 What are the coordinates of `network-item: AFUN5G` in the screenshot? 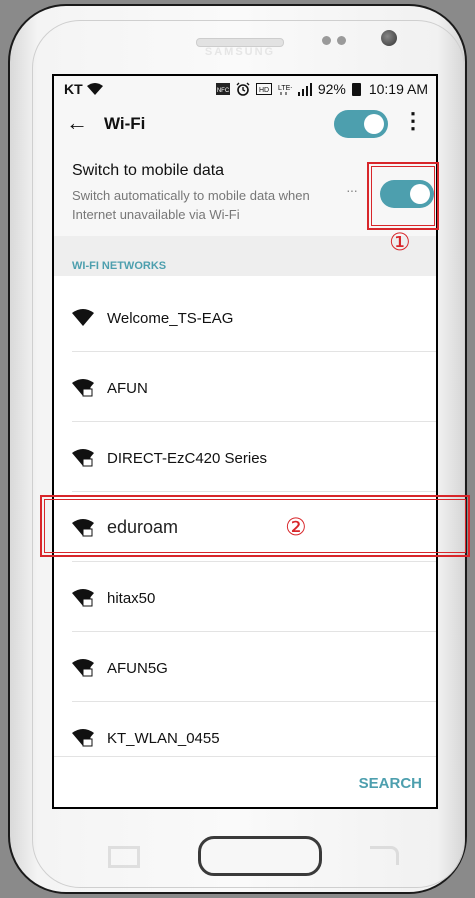 It's located at (254, 667).